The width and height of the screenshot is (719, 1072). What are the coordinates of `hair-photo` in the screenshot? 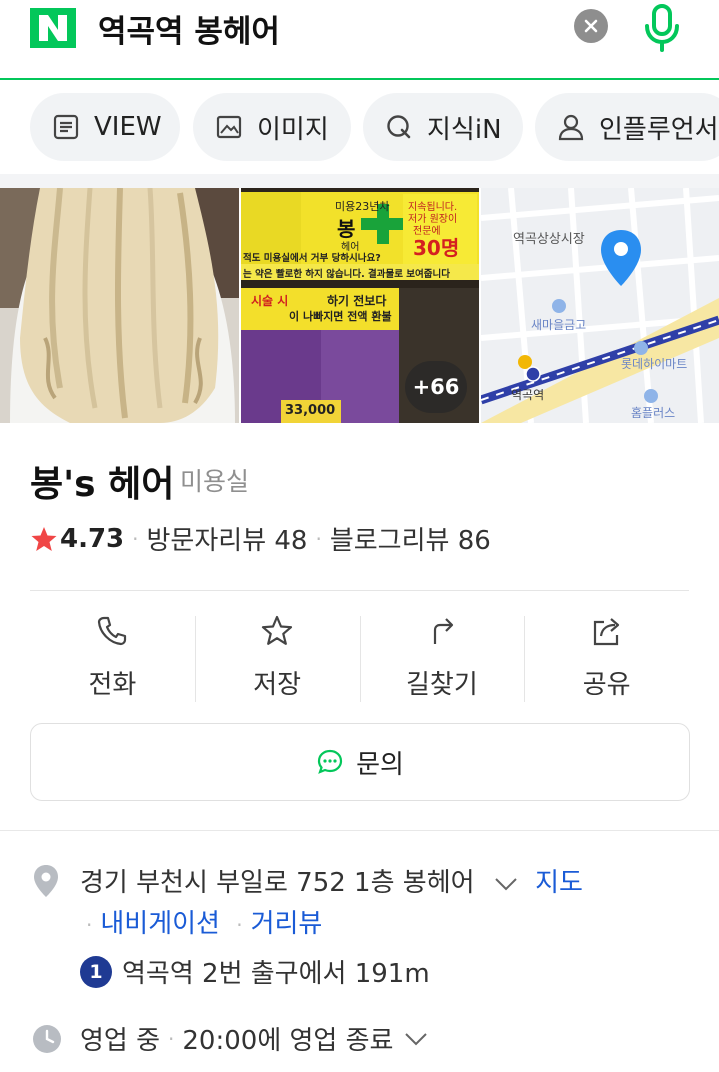 It's located at (119, 305).